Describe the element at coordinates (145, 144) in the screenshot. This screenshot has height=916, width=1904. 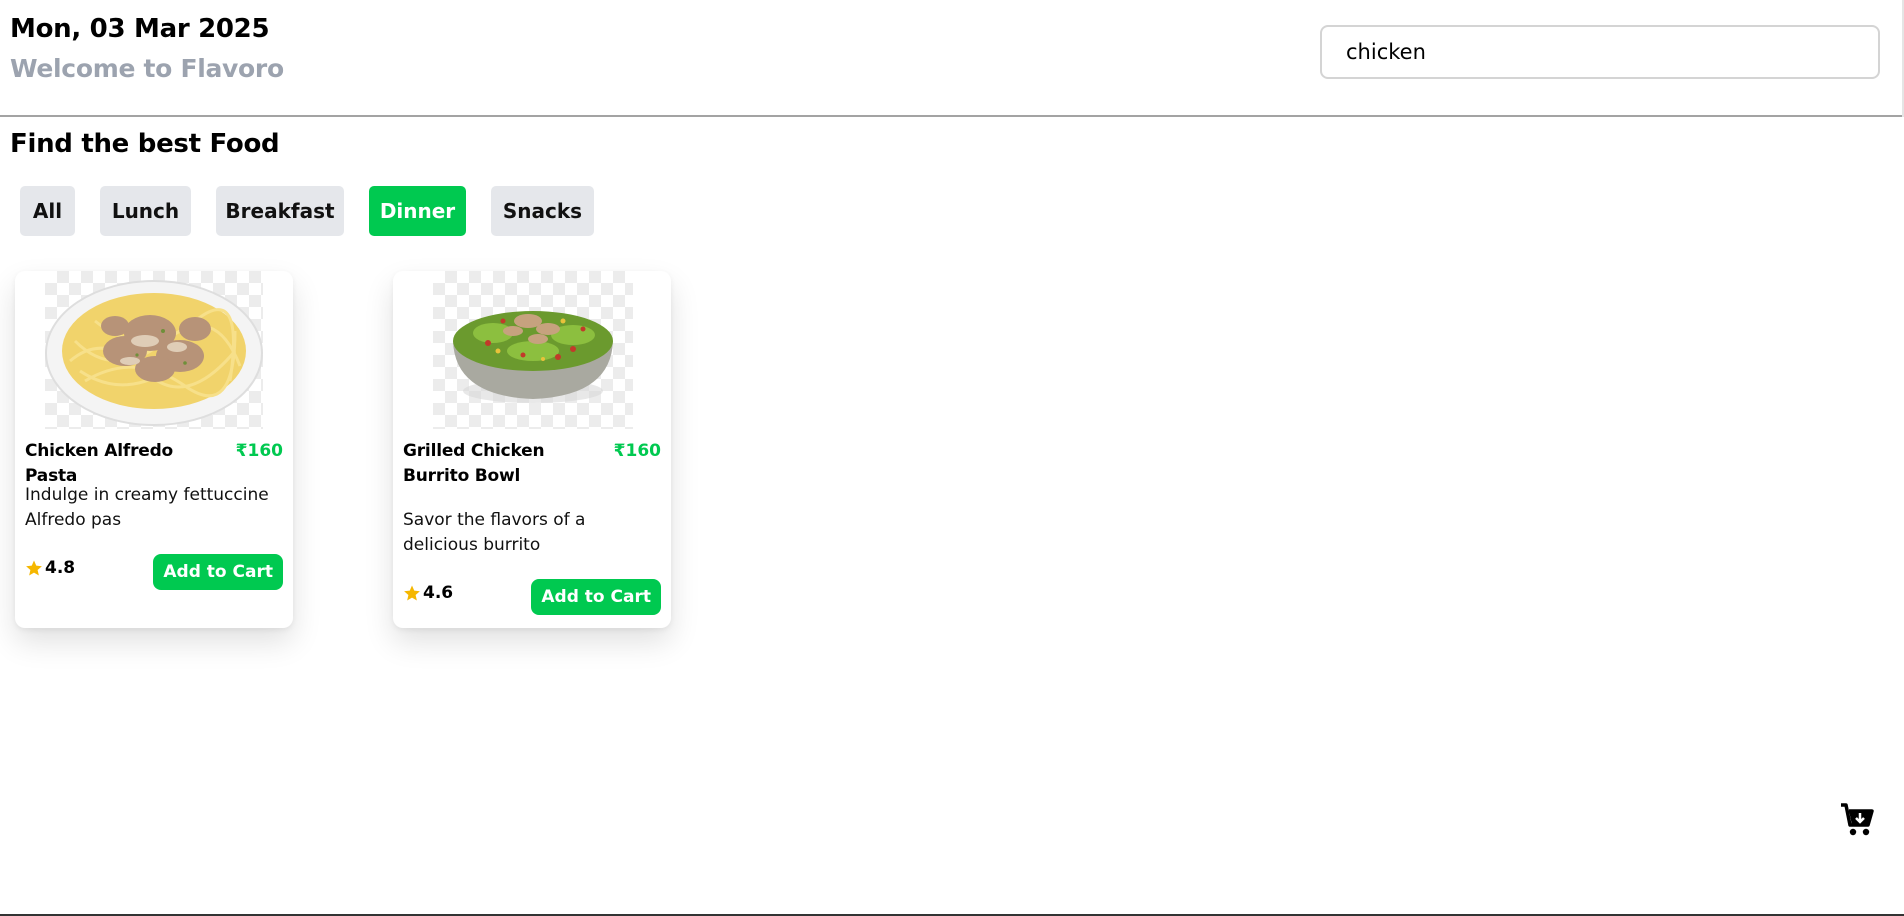
I see `section-title: Find the best Food` at that location.